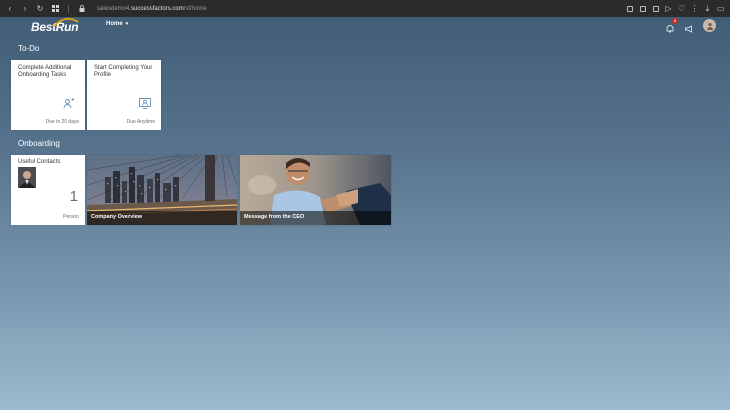 The width and height of the screenshot is (730, 410). What do you see at coordinates (68, 8) in the screenshot?
I see `toolbar-divider` at bounding box center [68, 8].